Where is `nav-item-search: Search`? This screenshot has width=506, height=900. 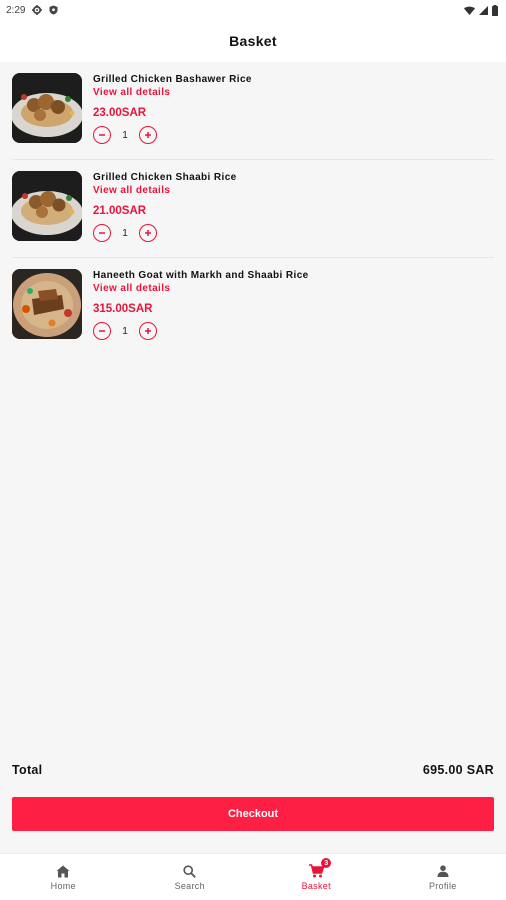
nav-item-search: Search is located at coordinates (190, 877).